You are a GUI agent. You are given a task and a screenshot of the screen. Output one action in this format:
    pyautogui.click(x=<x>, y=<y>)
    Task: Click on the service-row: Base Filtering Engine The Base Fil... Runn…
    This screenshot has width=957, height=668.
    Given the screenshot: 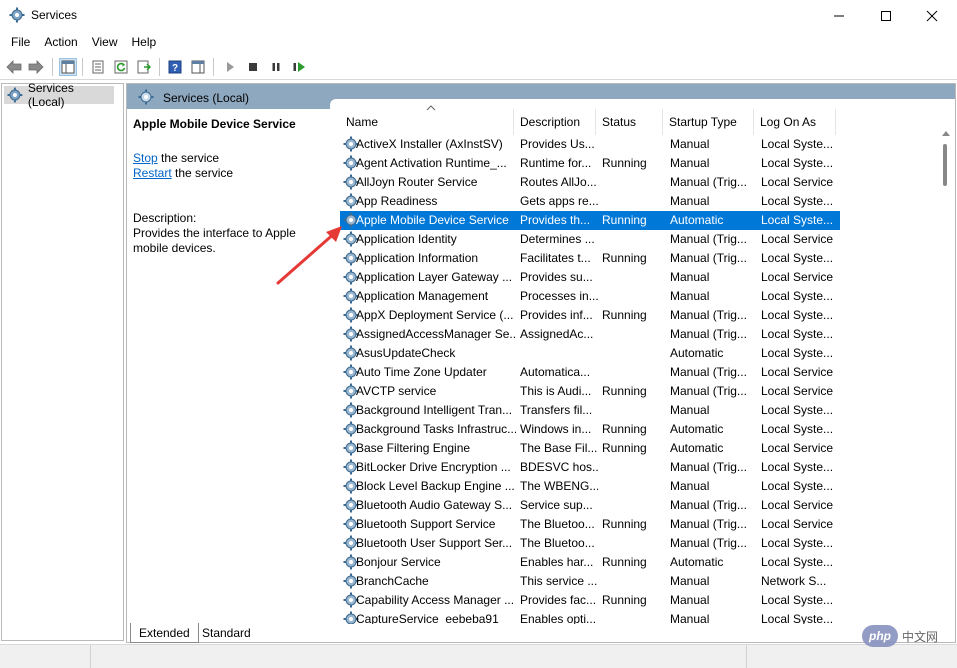 What is the action you would take?
    pyautogui.click(x=590, y=448)
    